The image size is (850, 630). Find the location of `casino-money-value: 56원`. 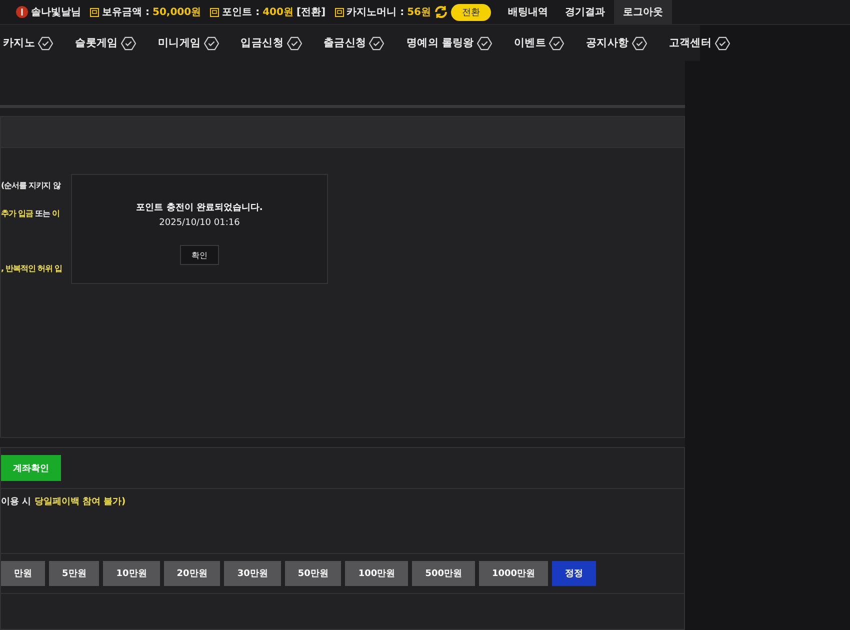

casino-money-value: 56원 is located at coordinates (419, 13).